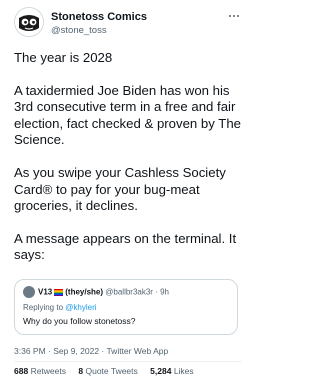 Image resolution: width=320 pixels, height=384 pixels. Describe the element at coordinates (81, 371) in the screenshot. I see `quote-tweets-count: 8` at that location.